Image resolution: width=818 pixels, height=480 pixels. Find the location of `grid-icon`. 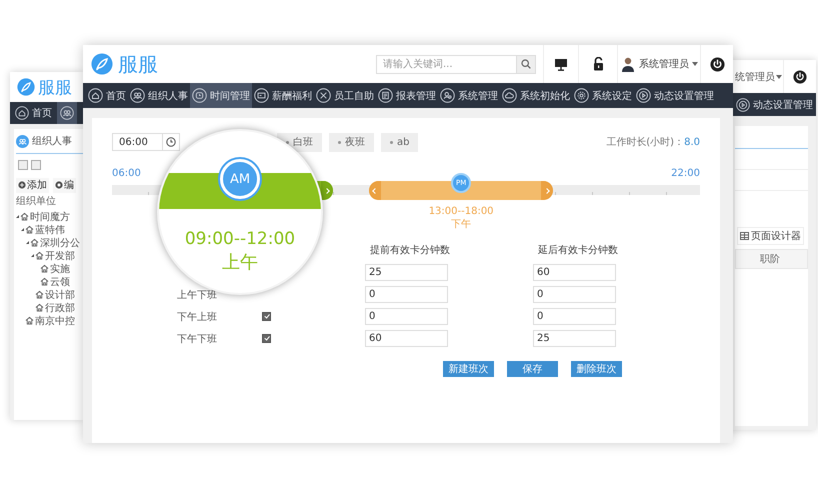

grid-icon is located at coordinates (744, 236).